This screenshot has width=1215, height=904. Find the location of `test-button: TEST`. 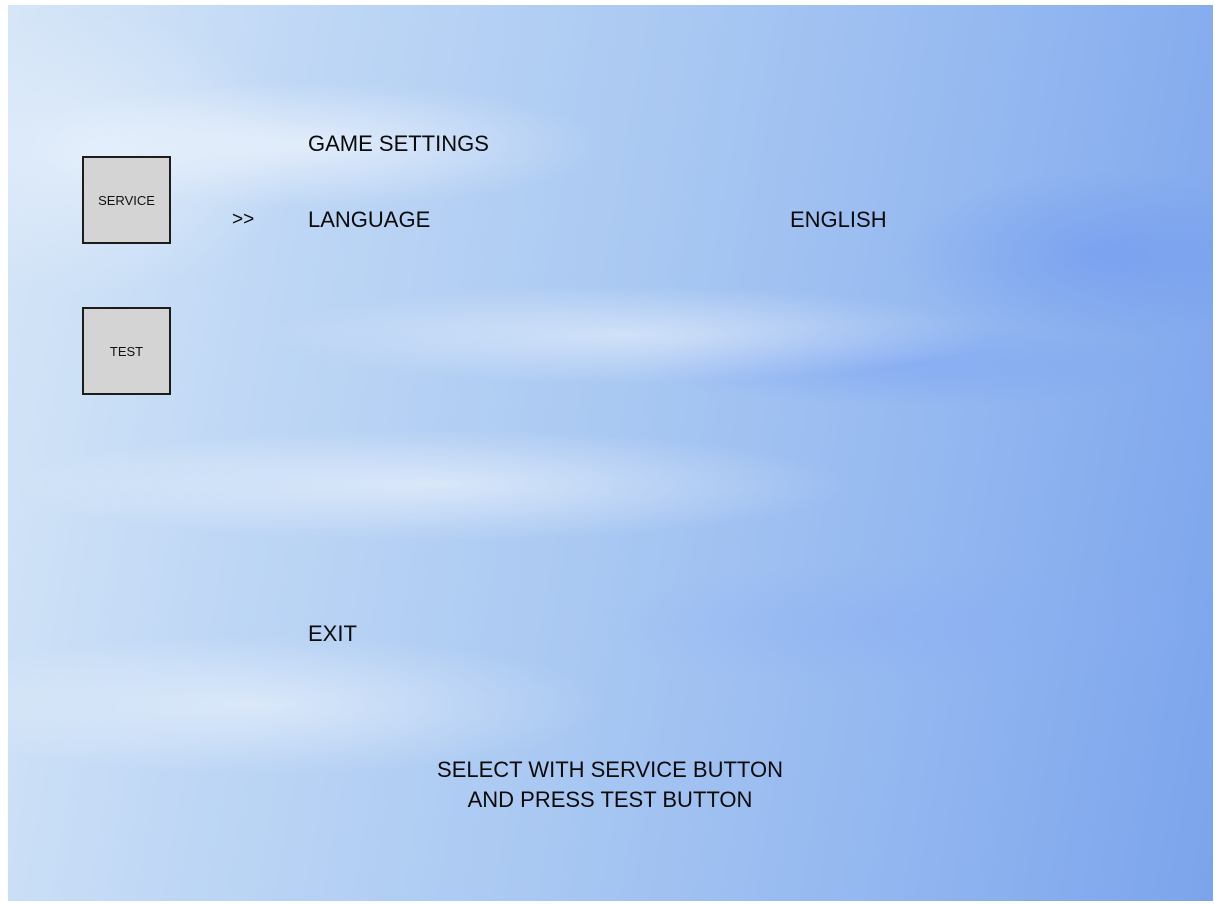

test-button: TEST is located at coordinates (126, 351).